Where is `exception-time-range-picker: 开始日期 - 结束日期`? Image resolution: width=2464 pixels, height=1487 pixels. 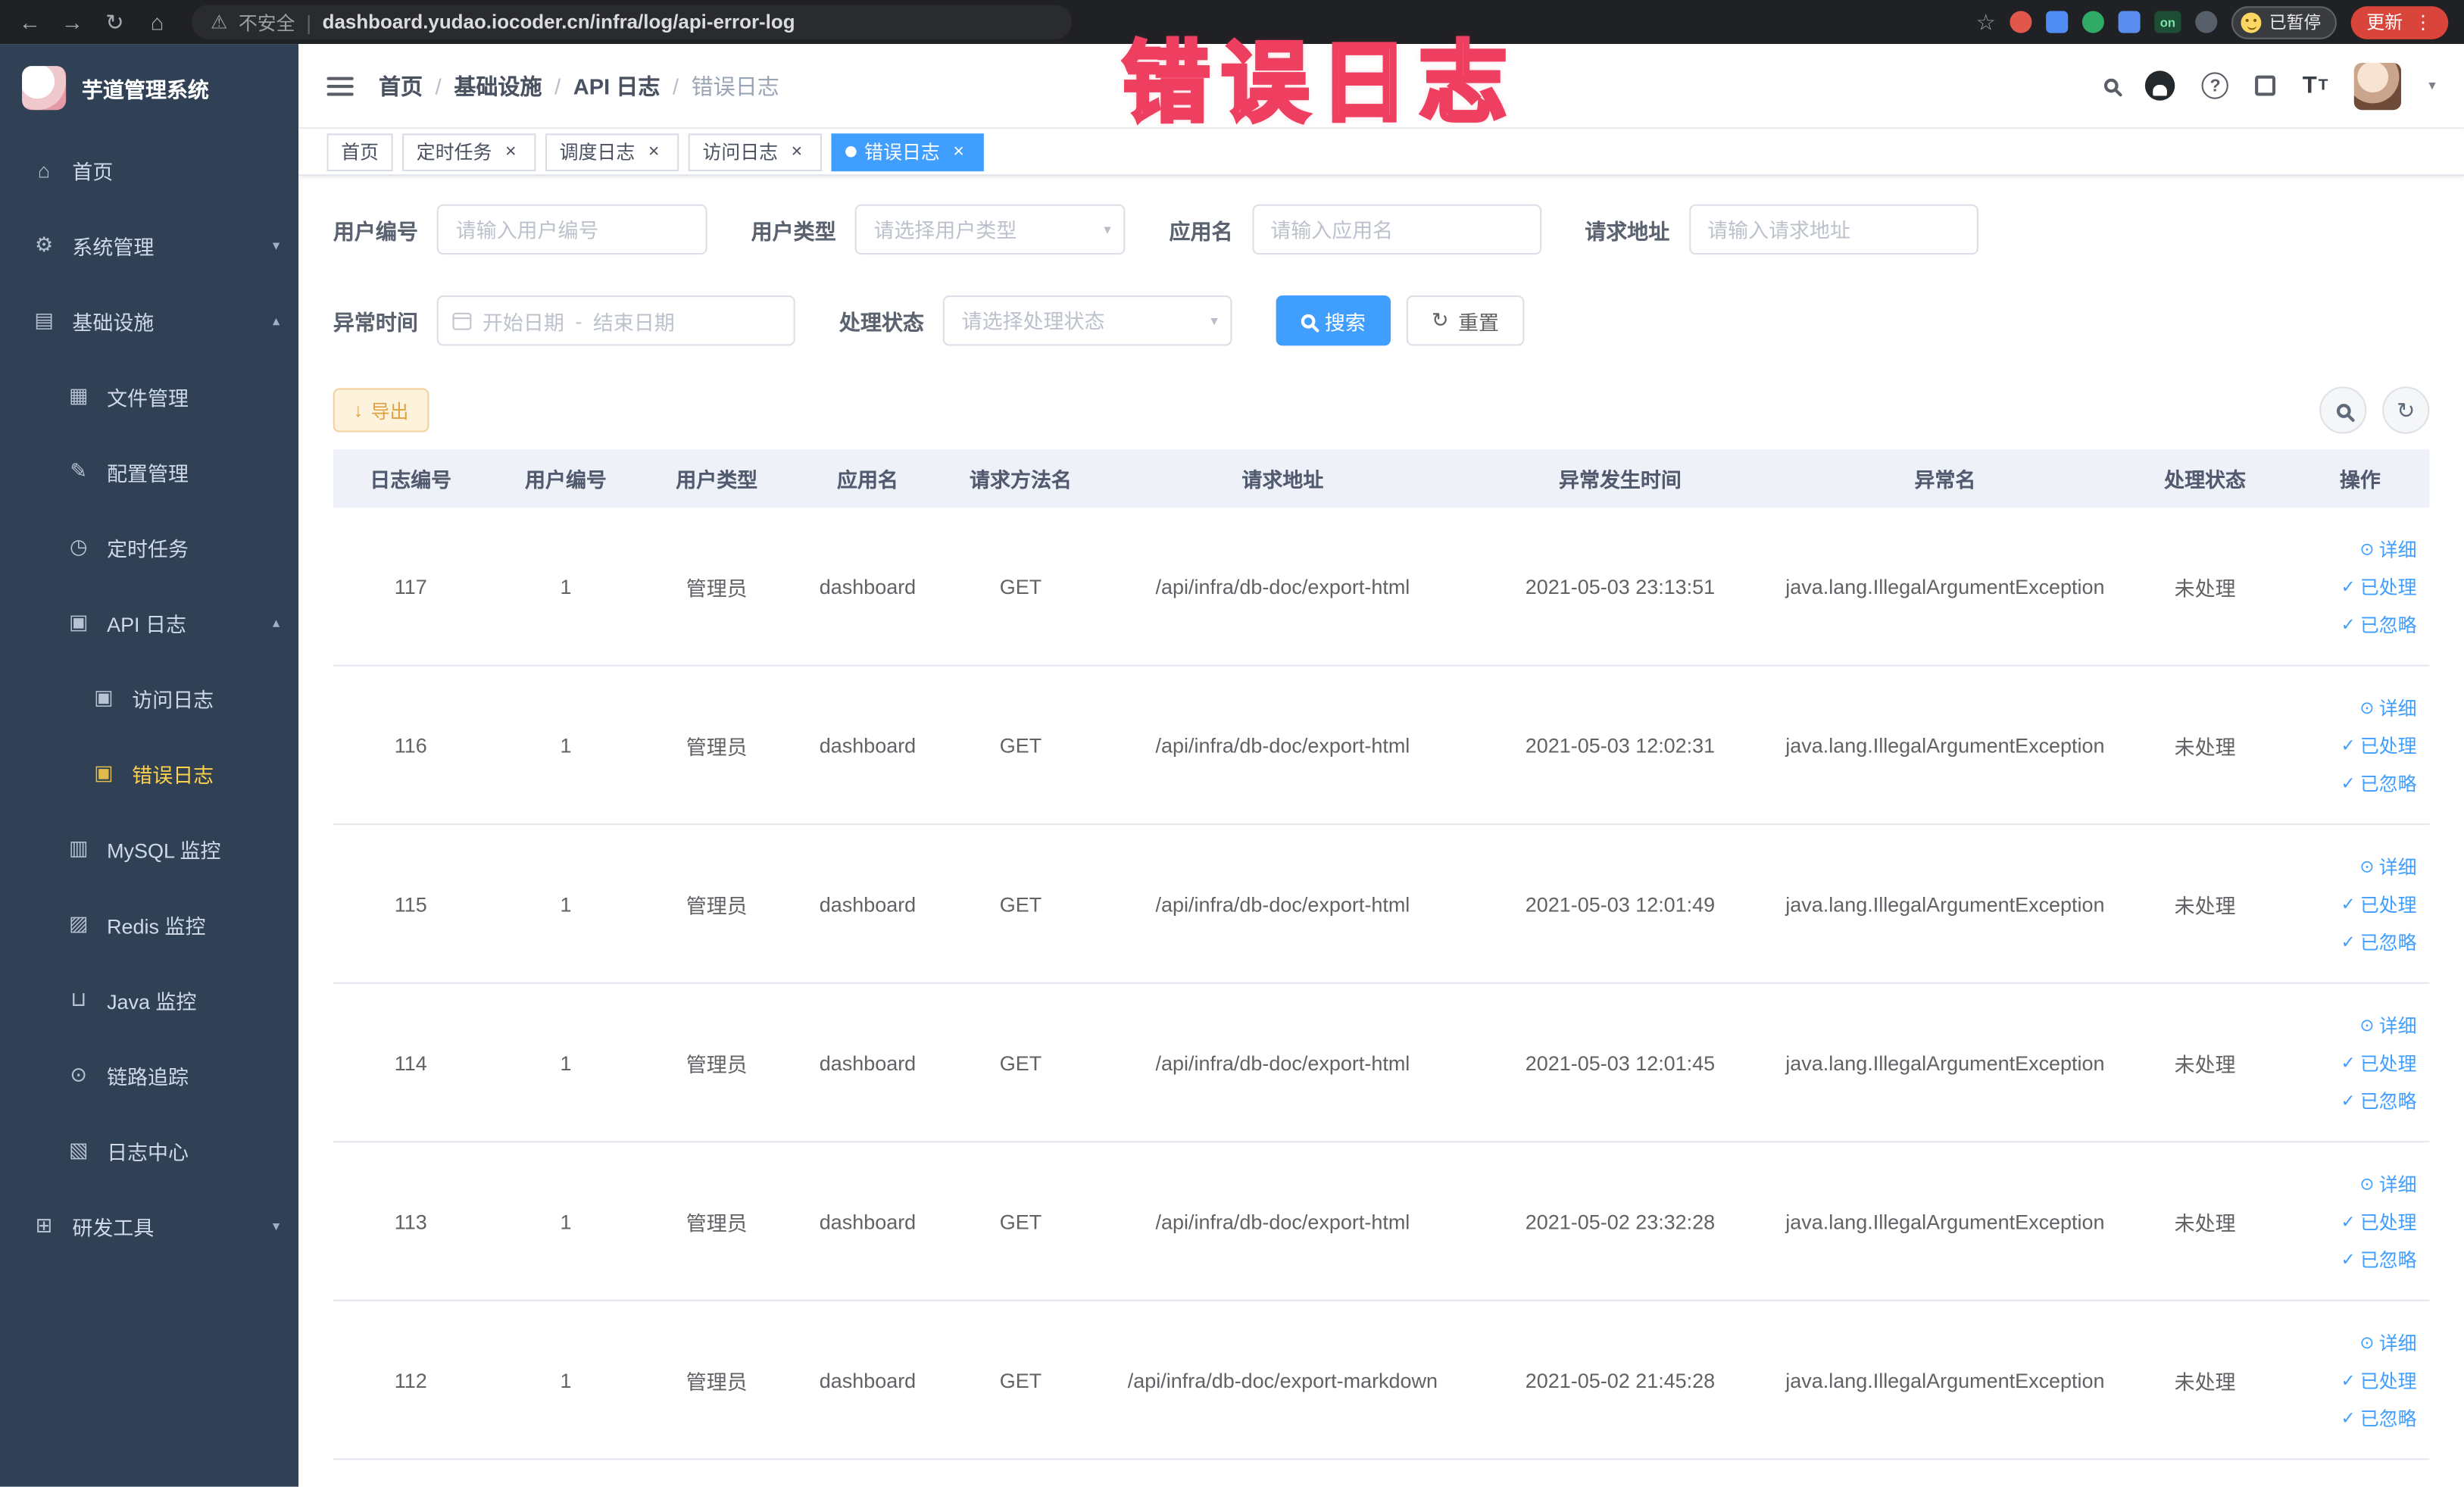 exception-time-range-picker: 开始日期 - 结束日期 is located at coordinates (615, 320).